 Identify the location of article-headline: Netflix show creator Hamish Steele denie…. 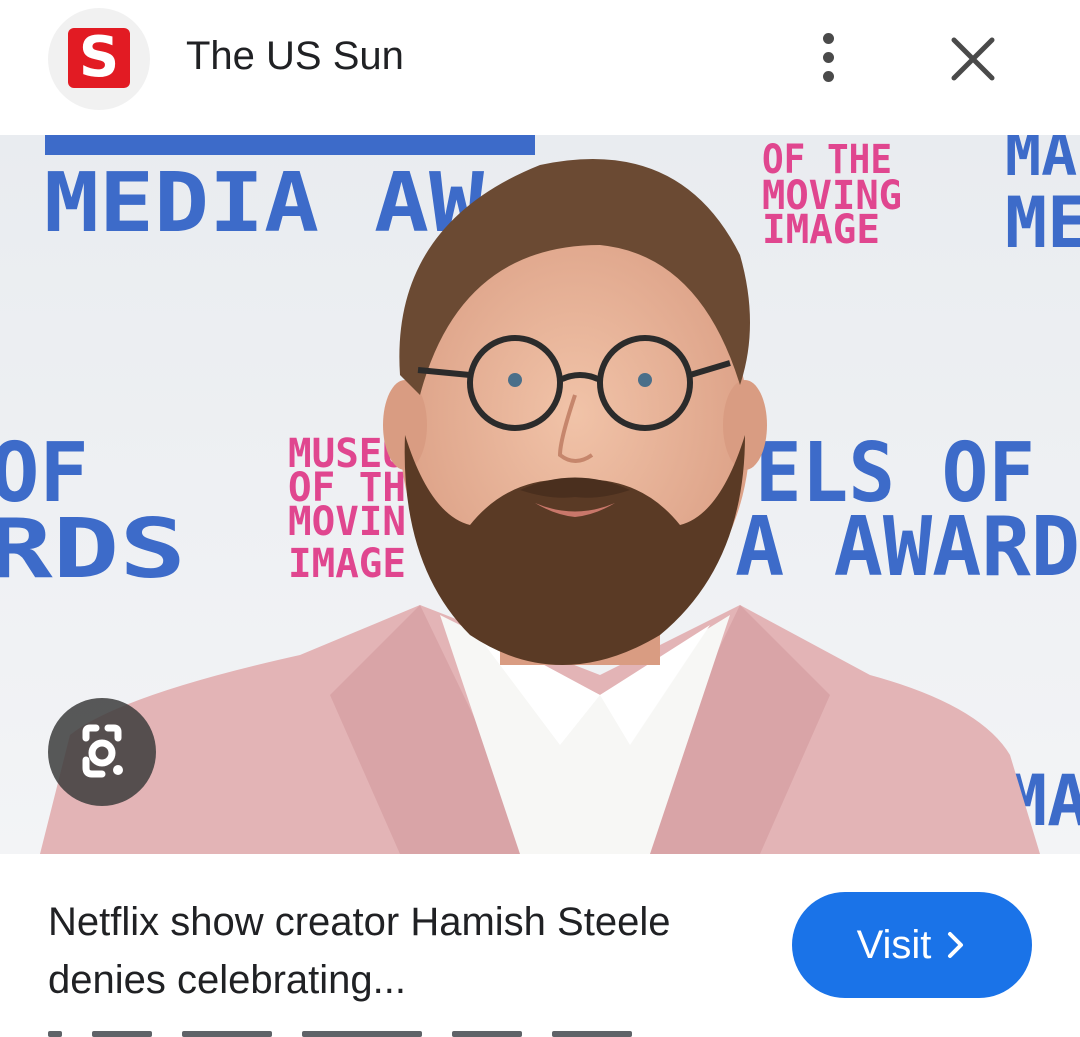
(388, 951).